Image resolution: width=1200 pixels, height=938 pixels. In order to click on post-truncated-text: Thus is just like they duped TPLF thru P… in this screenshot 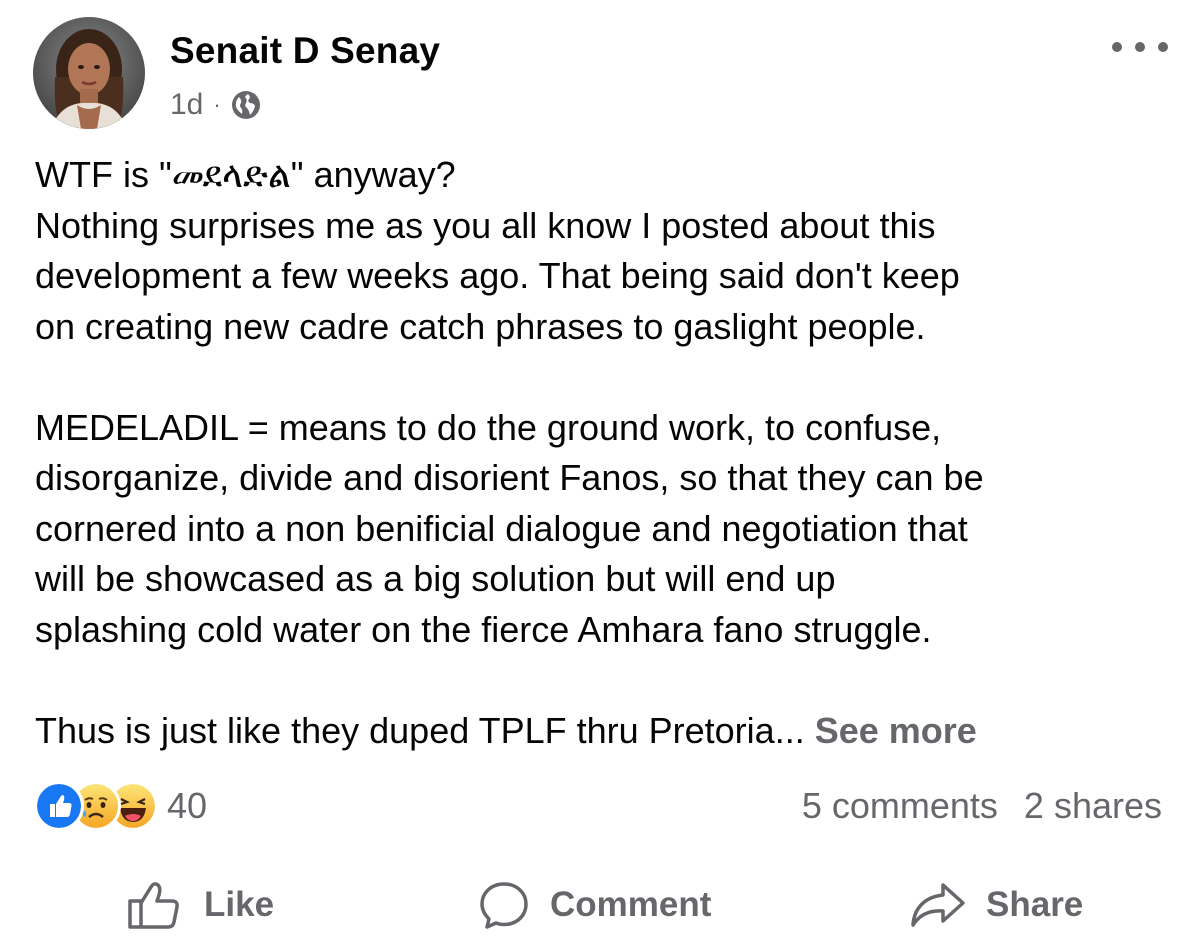, I will do `click(420, 730)`.